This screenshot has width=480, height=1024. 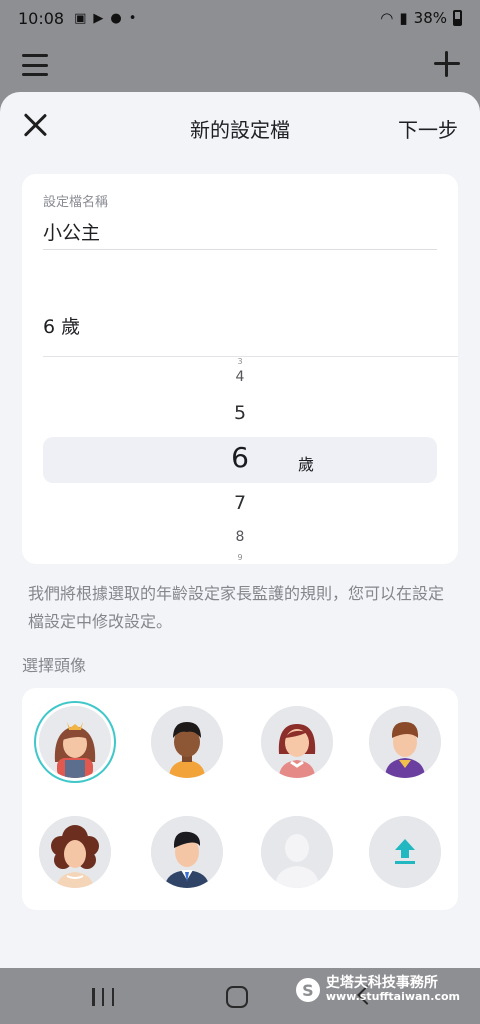 I want to click on notification-icons: ▣ ▶ ● •, so click(x=105, y=18).